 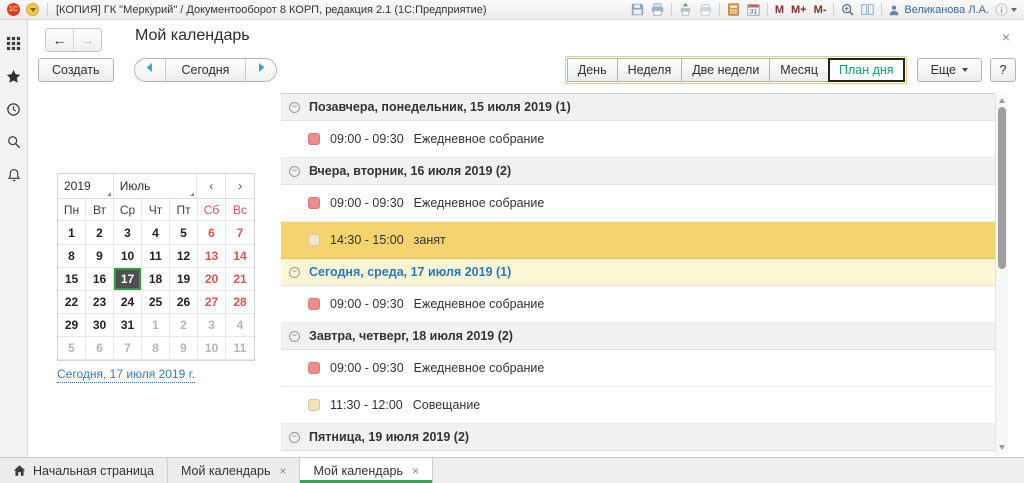 I want to click on calendar-day: 27, so click(x=212, y=302).